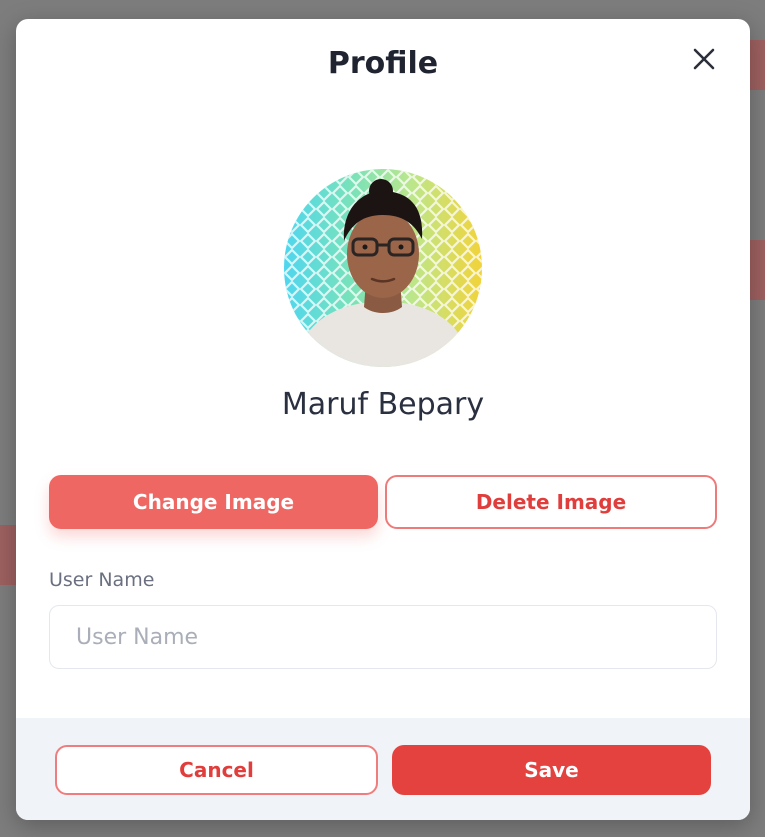  I want to click on profile-photo, so click(383, 268).